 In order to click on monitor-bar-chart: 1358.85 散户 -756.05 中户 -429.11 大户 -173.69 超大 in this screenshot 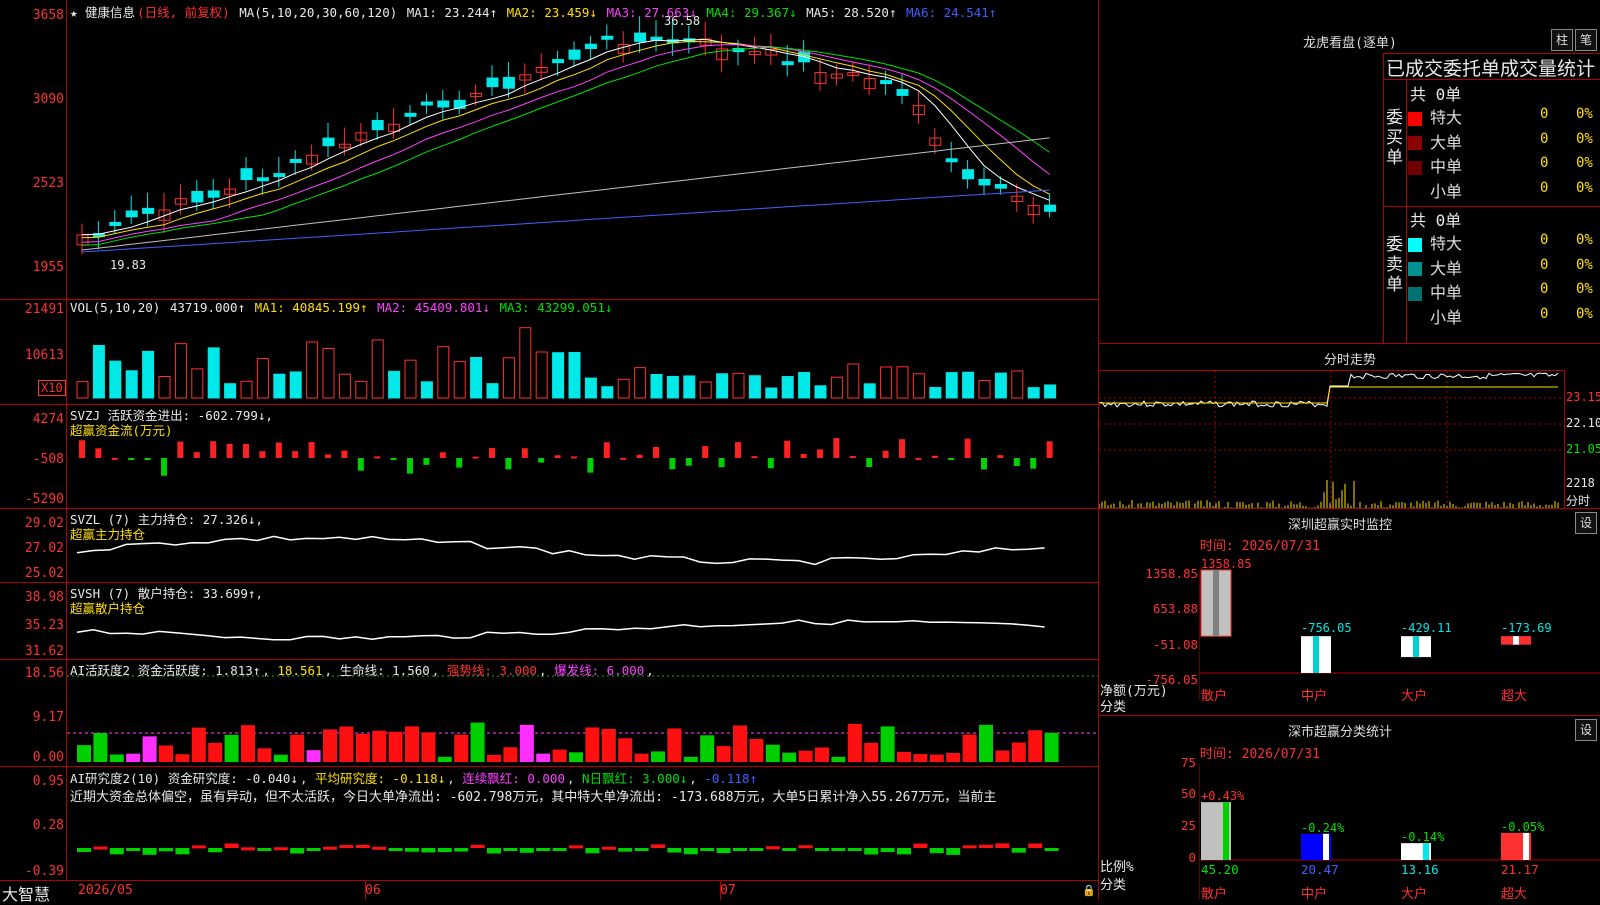, I will do `click(1399, 632)`.